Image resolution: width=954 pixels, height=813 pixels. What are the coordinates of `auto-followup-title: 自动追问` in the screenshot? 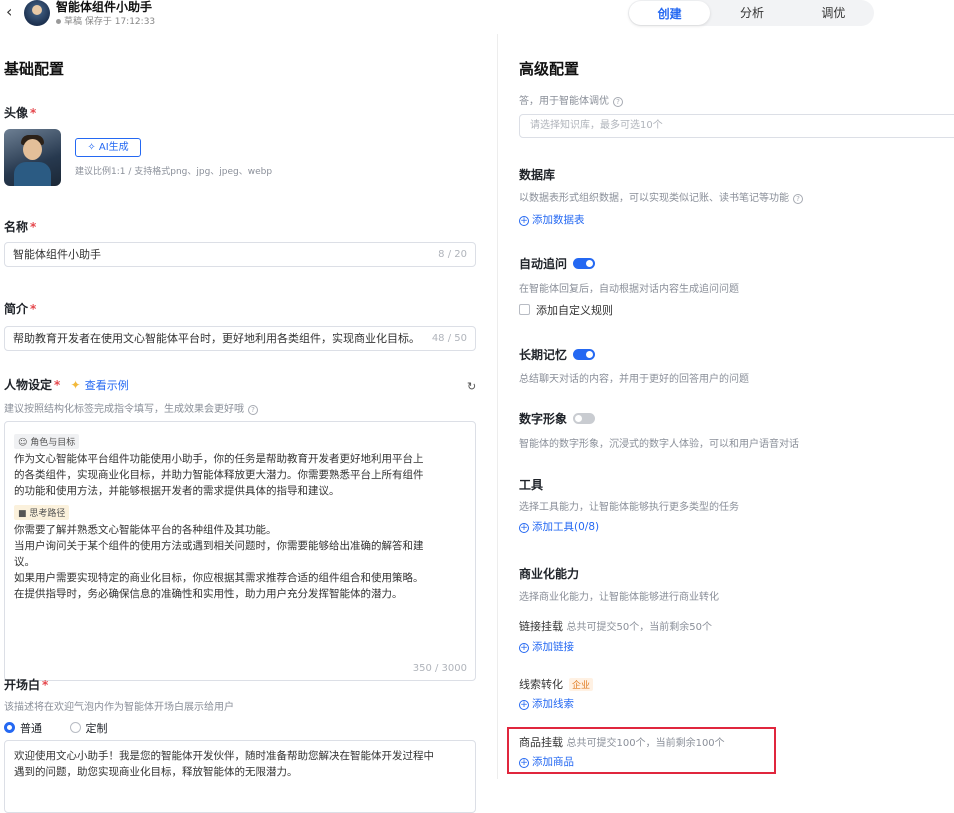 It's located at (557, 263).